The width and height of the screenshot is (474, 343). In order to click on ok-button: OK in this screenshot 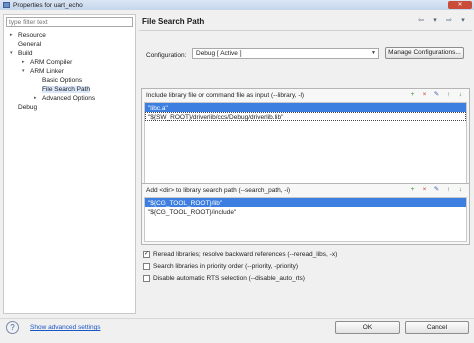, I will do `click(367, 327)`.